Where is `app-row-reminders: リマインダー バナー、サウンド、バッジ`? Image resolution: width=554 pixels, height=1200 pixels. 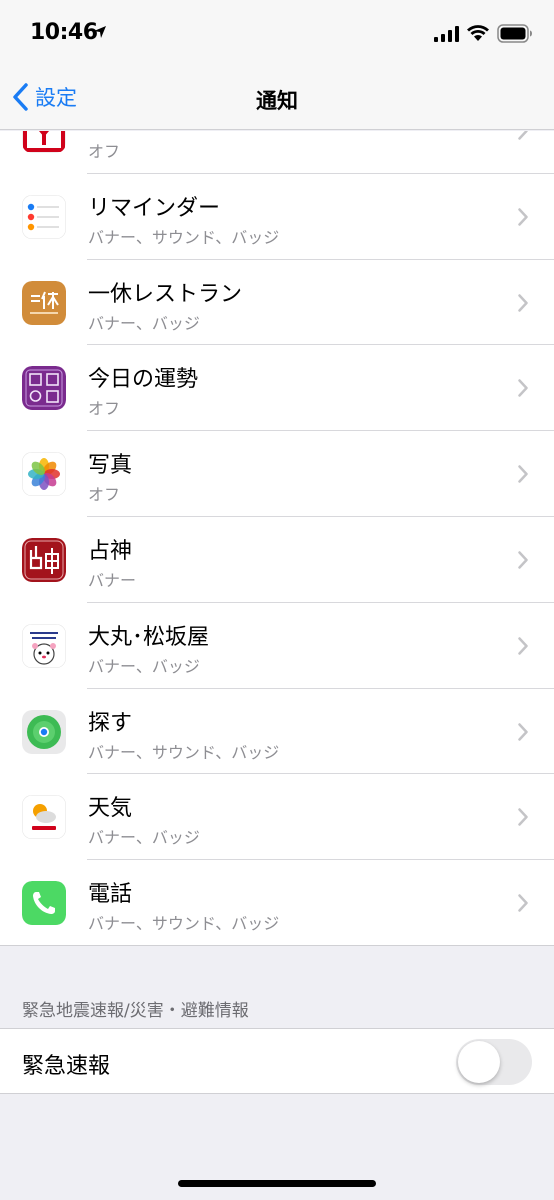 app-row-reminders: リマインダー バナー、サウンド、バッジ is located at coordinates (277, 216).